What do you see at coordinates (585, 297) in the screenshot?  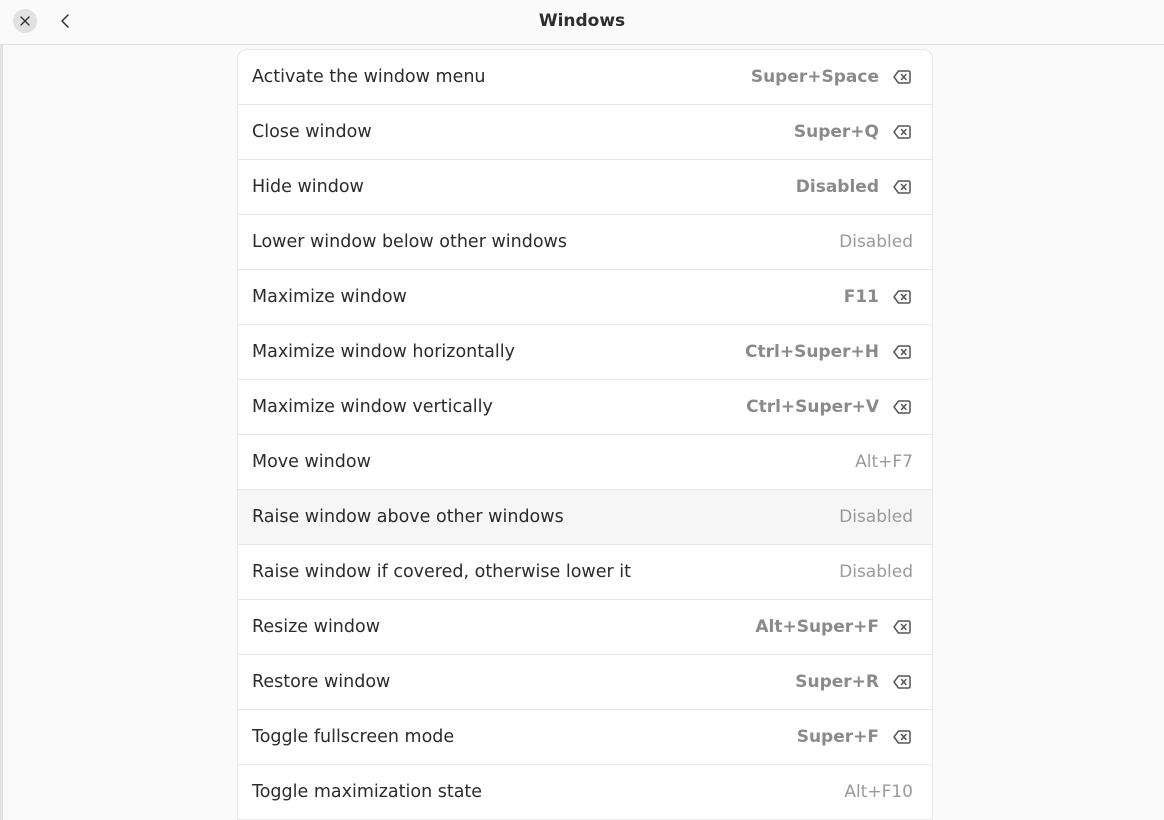 I see `shortcut-row: Maximize window F11` at bounding box center [585, 297].